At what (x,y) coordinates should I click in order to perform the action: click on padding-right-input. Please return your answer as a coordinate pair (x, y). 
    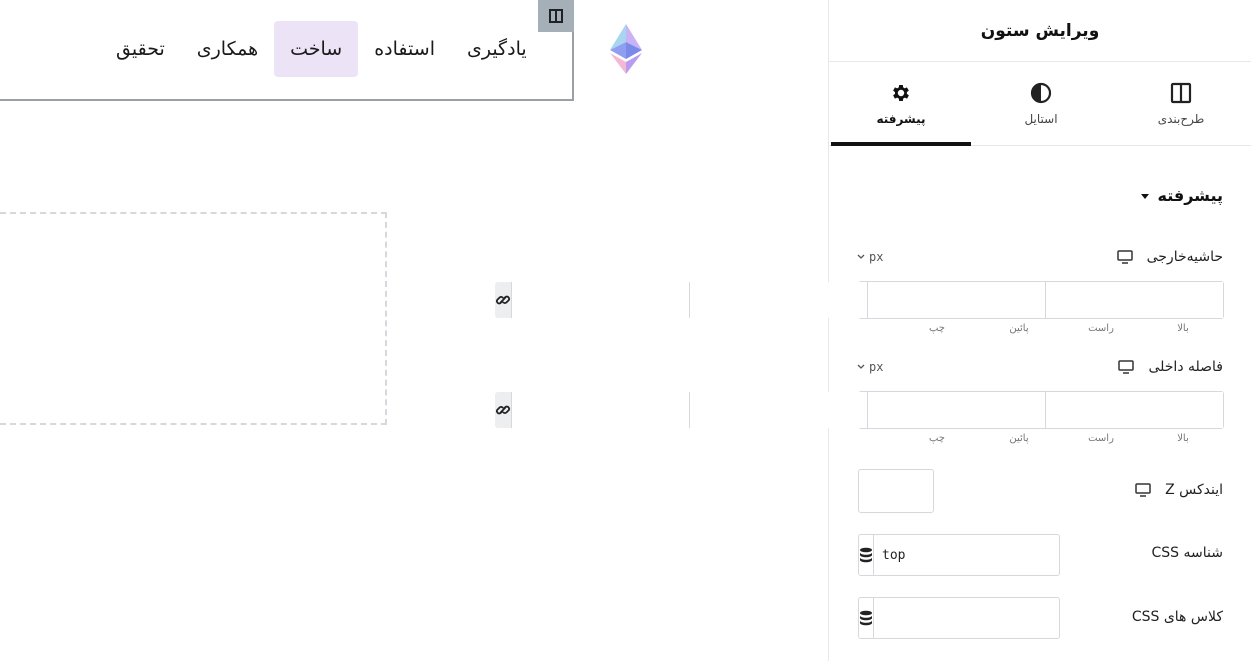
    Looking at the image, I should click on (956, 410).